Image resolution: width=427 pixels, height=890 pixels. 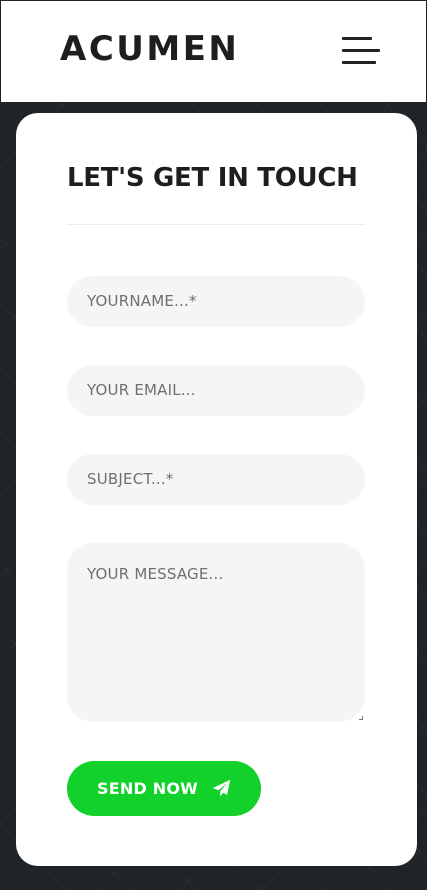 What do you see at coordinates (360, 53) in the screenshot?
I see `hamburger-menu-icon` at bounding box center [360, 53].